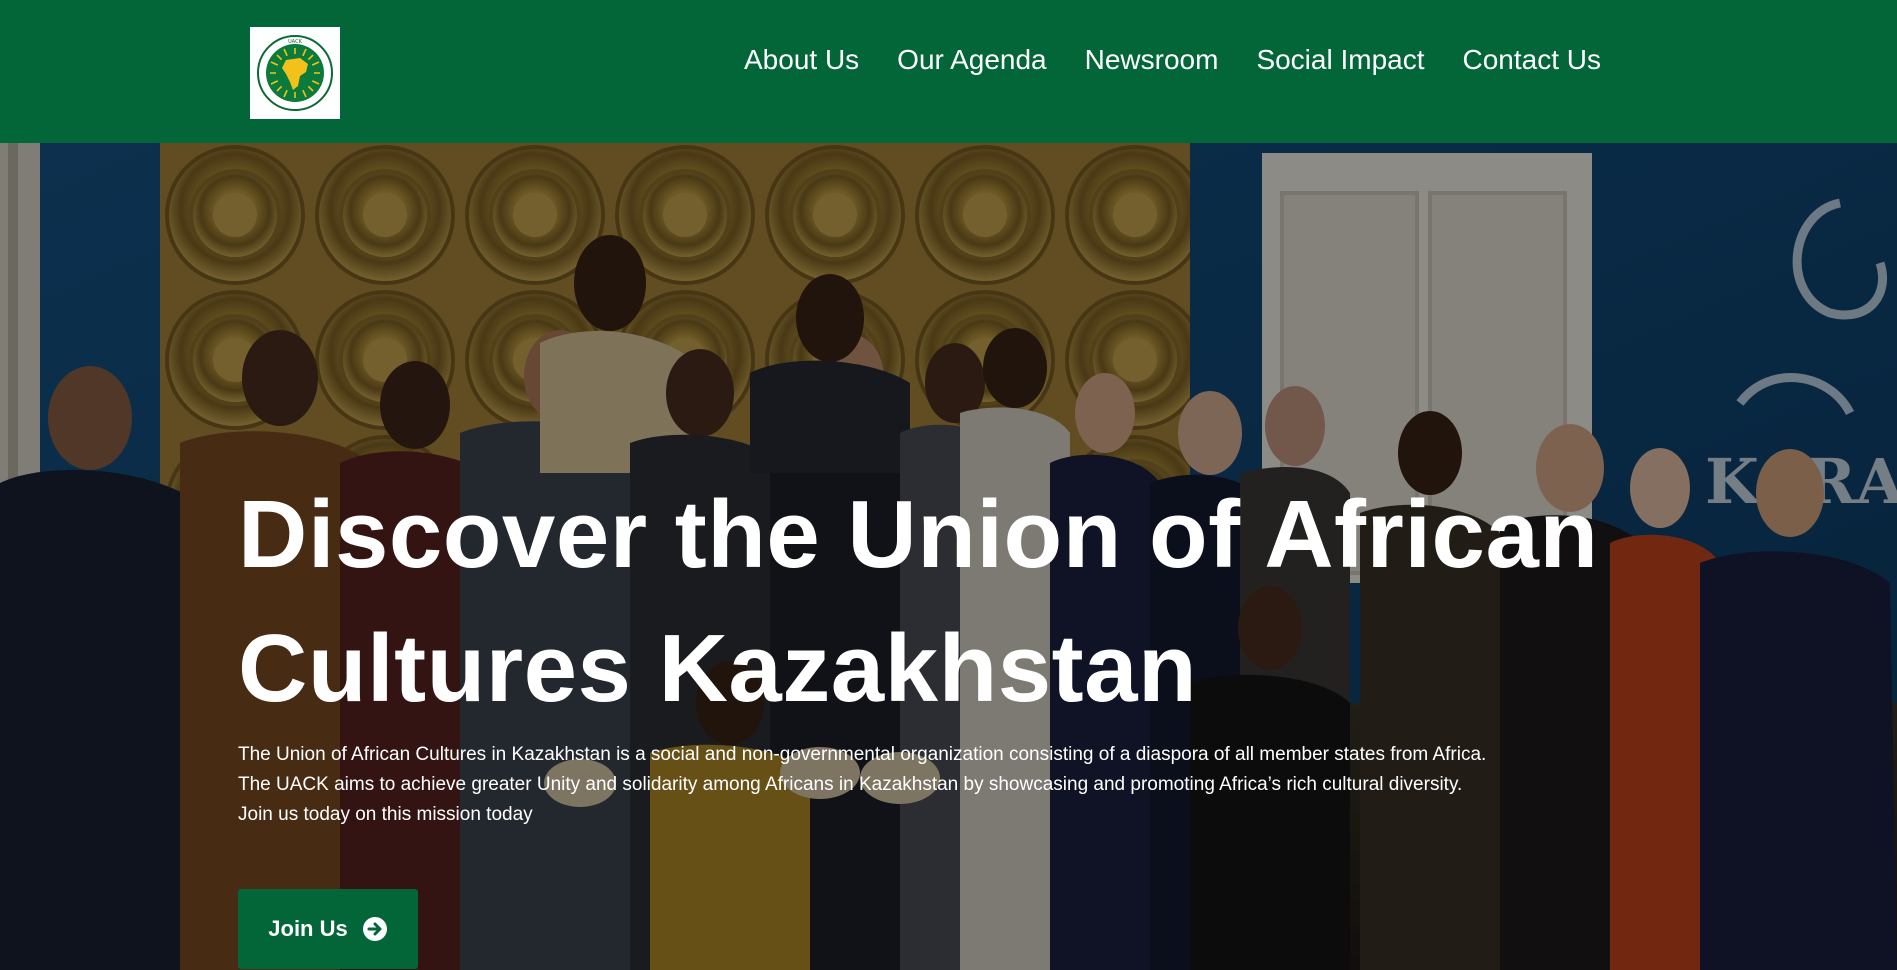 The height and width of the screenshot is (970, 1897). What do you see at coordinates (1152, 60) in the screenshot?
I see `nav-newsroom: Newsroom` at bounding box center [1152, 60].